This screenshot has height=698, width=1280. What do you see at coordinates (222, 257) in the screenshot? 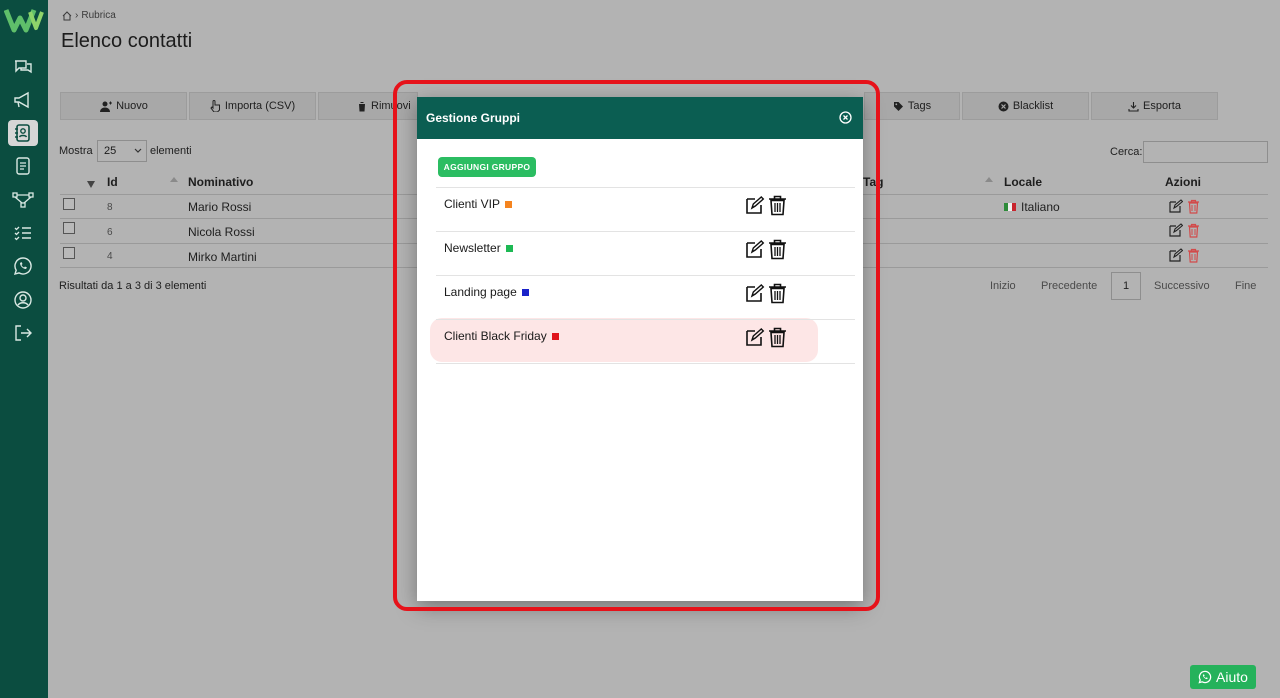
I see `row-name: Mirko Martini` at bounding box center [222, 257].